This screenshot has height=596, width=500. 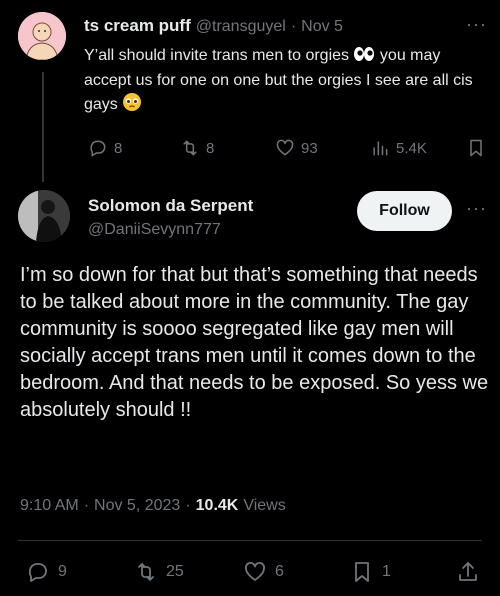 What do you see at coordinates (44, 216) in the screenshot?
I see `main-avatar` at bounding box center [44, 216].